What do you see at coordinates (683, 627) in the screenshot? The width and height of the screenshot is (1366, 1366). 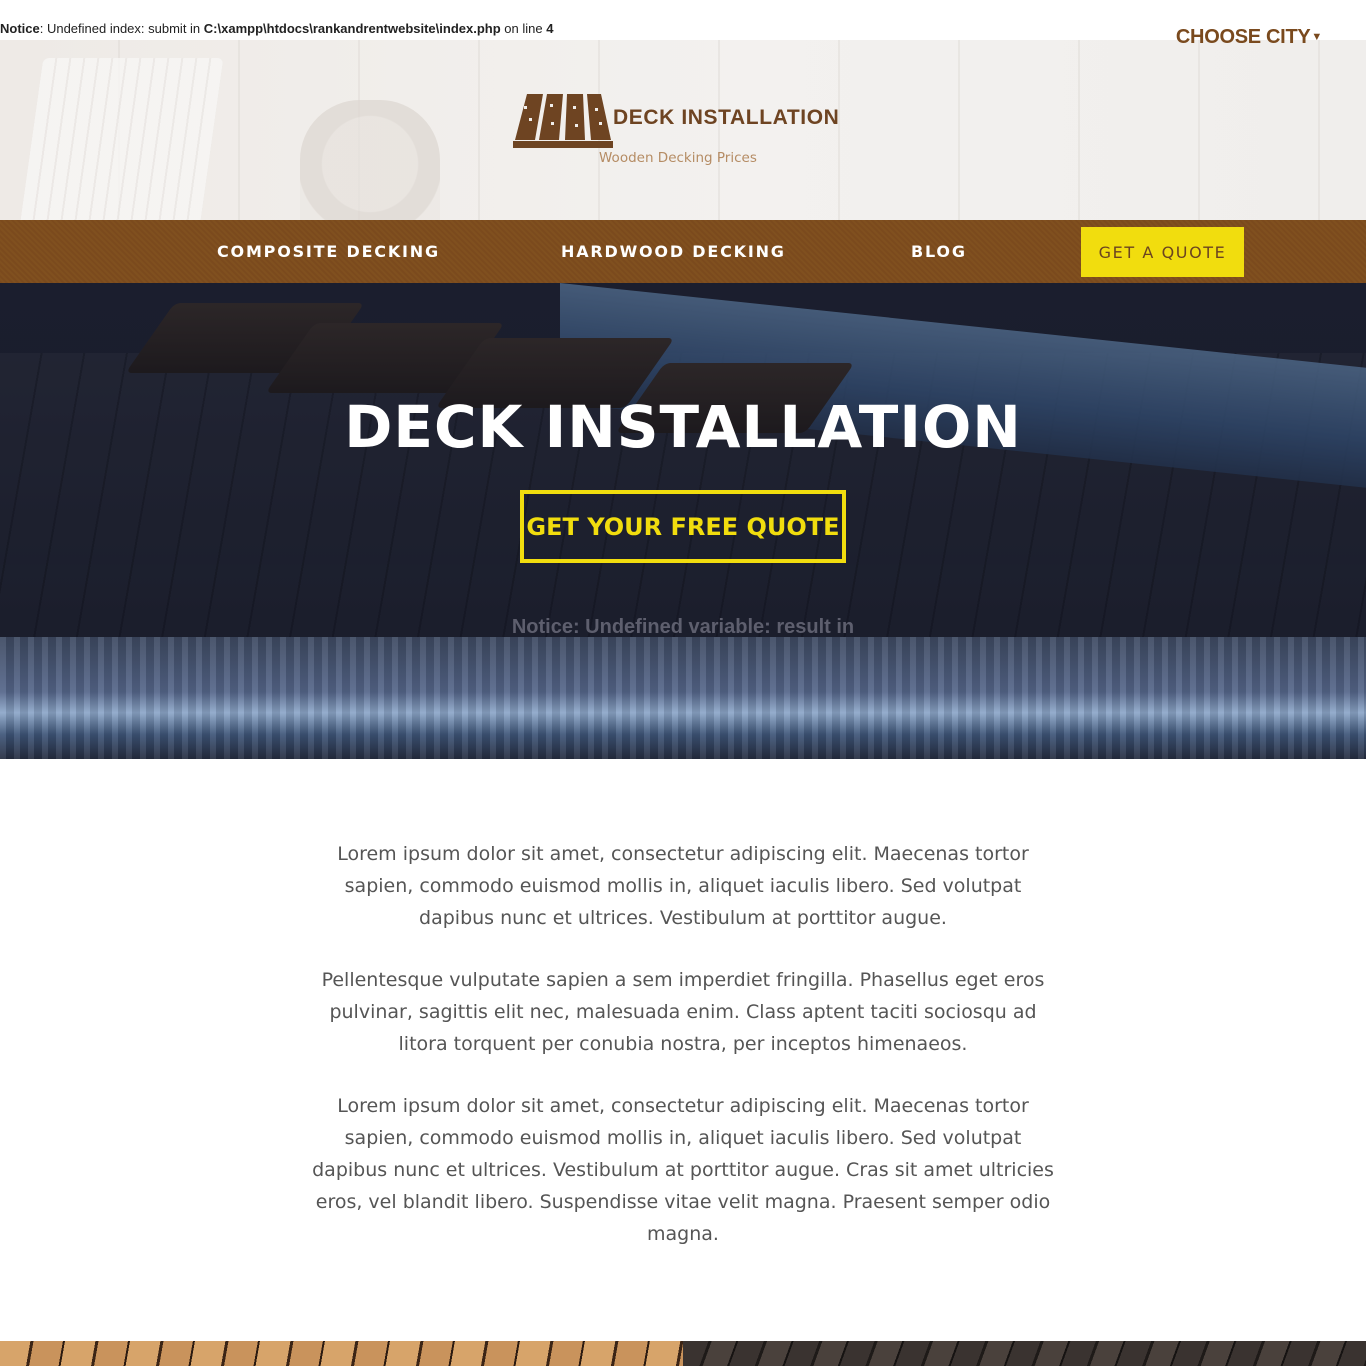 I see `hero-php-notice: Notice: Undefined variable: result in` at bounding box center [683, 627].